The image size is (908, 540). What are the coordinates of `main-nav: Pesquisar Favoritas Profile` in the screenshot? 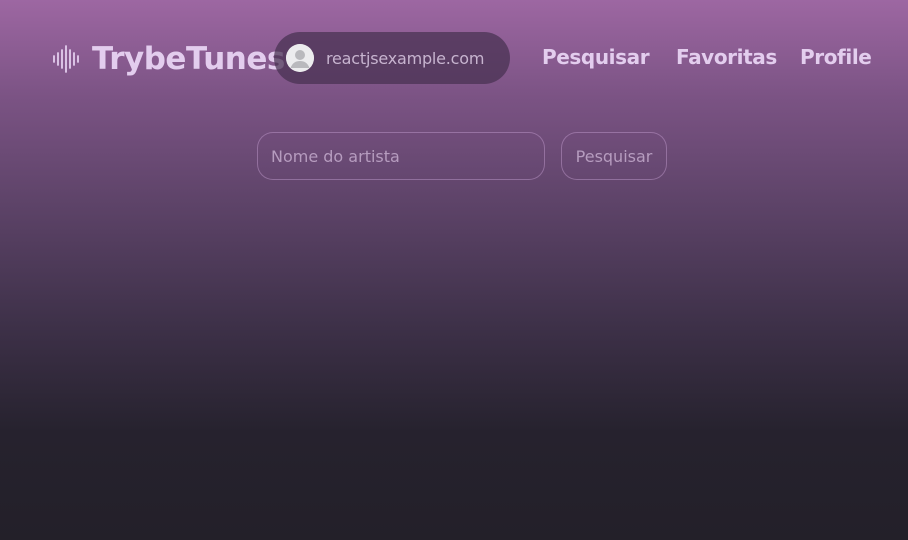 It's located at (454, 60).